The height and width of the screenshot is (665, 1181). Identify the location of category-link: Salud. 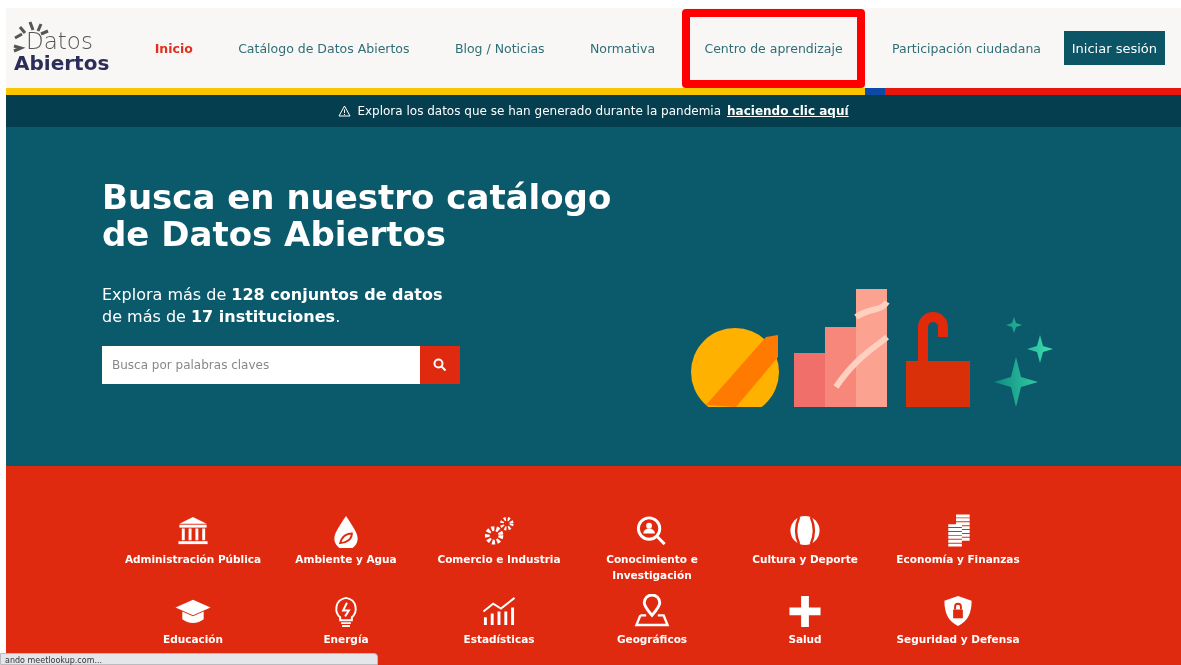
(805, 629).